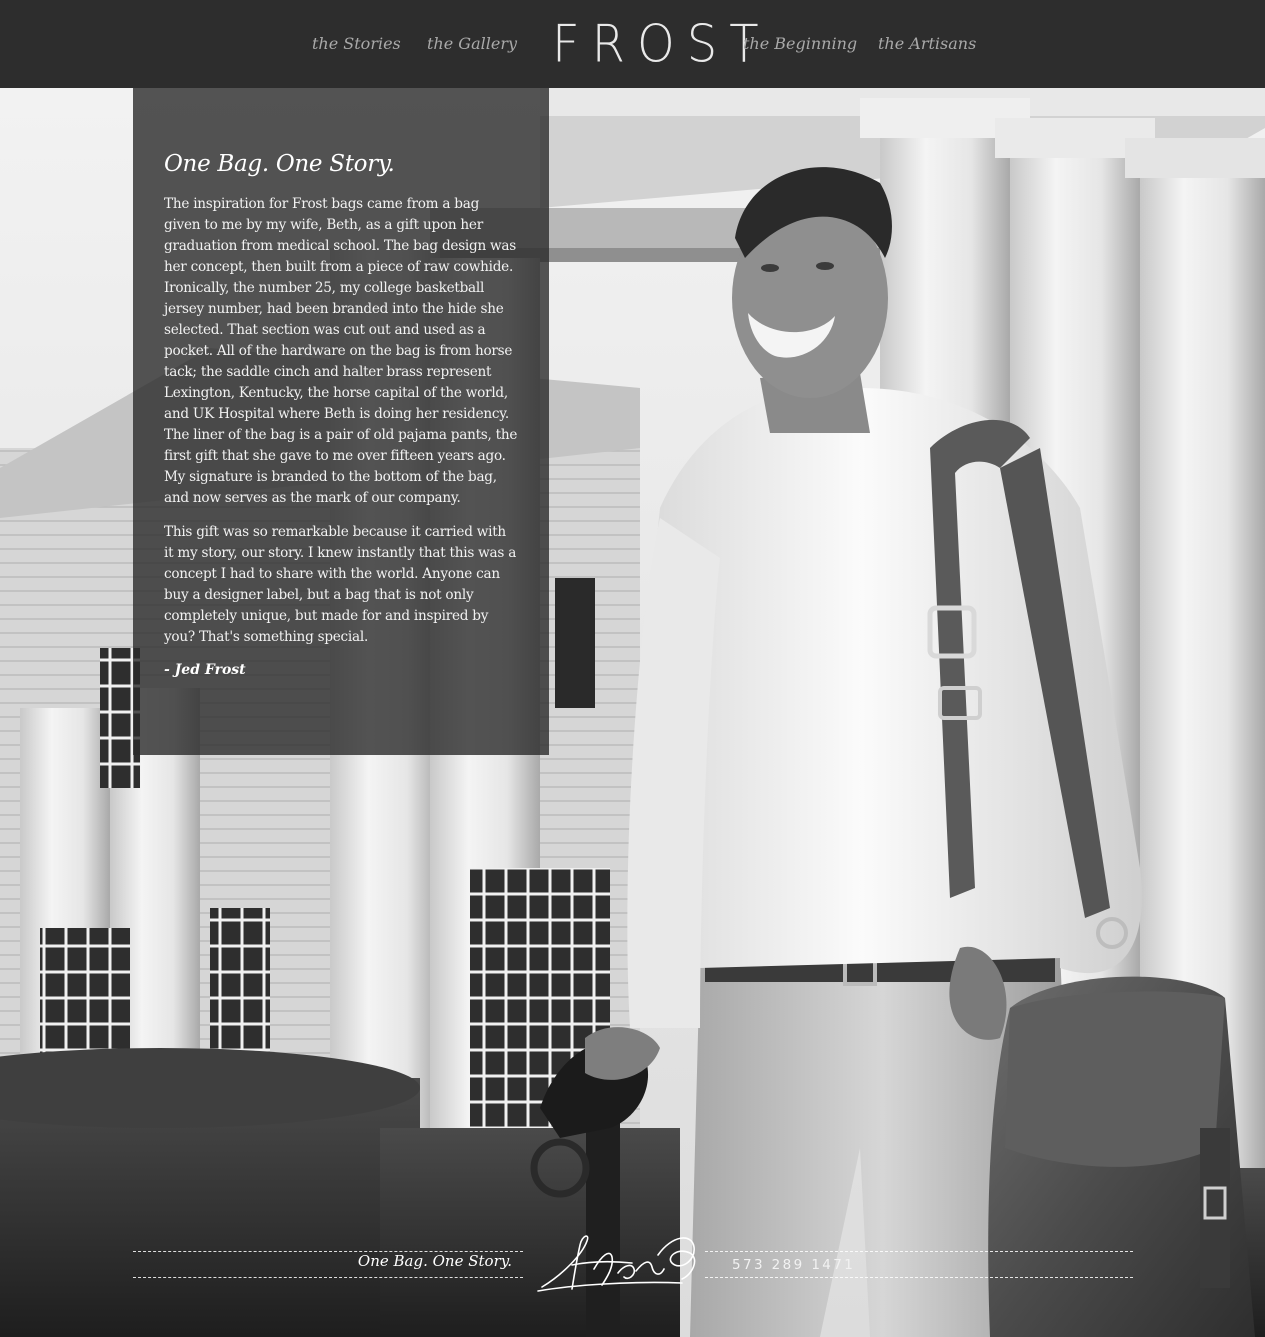 This screenshot has height=1337, width=1265. Describe the element at coordinates (328, 1277) in the screenshot. I see `footer-divider-bottom-left` at that location.